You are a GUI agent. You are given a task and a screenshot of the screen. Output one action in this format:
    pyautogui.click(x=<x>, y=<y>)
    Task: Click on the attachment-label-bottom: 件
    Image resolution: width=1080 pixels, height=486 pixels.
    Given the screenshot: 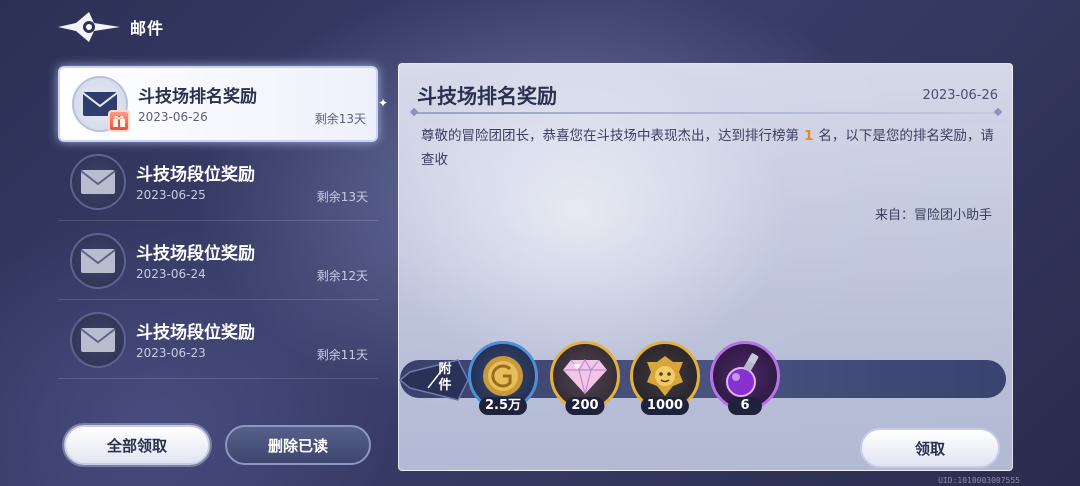 What is the action you would take?
    pyautogui.click(x=445, y=385)
    